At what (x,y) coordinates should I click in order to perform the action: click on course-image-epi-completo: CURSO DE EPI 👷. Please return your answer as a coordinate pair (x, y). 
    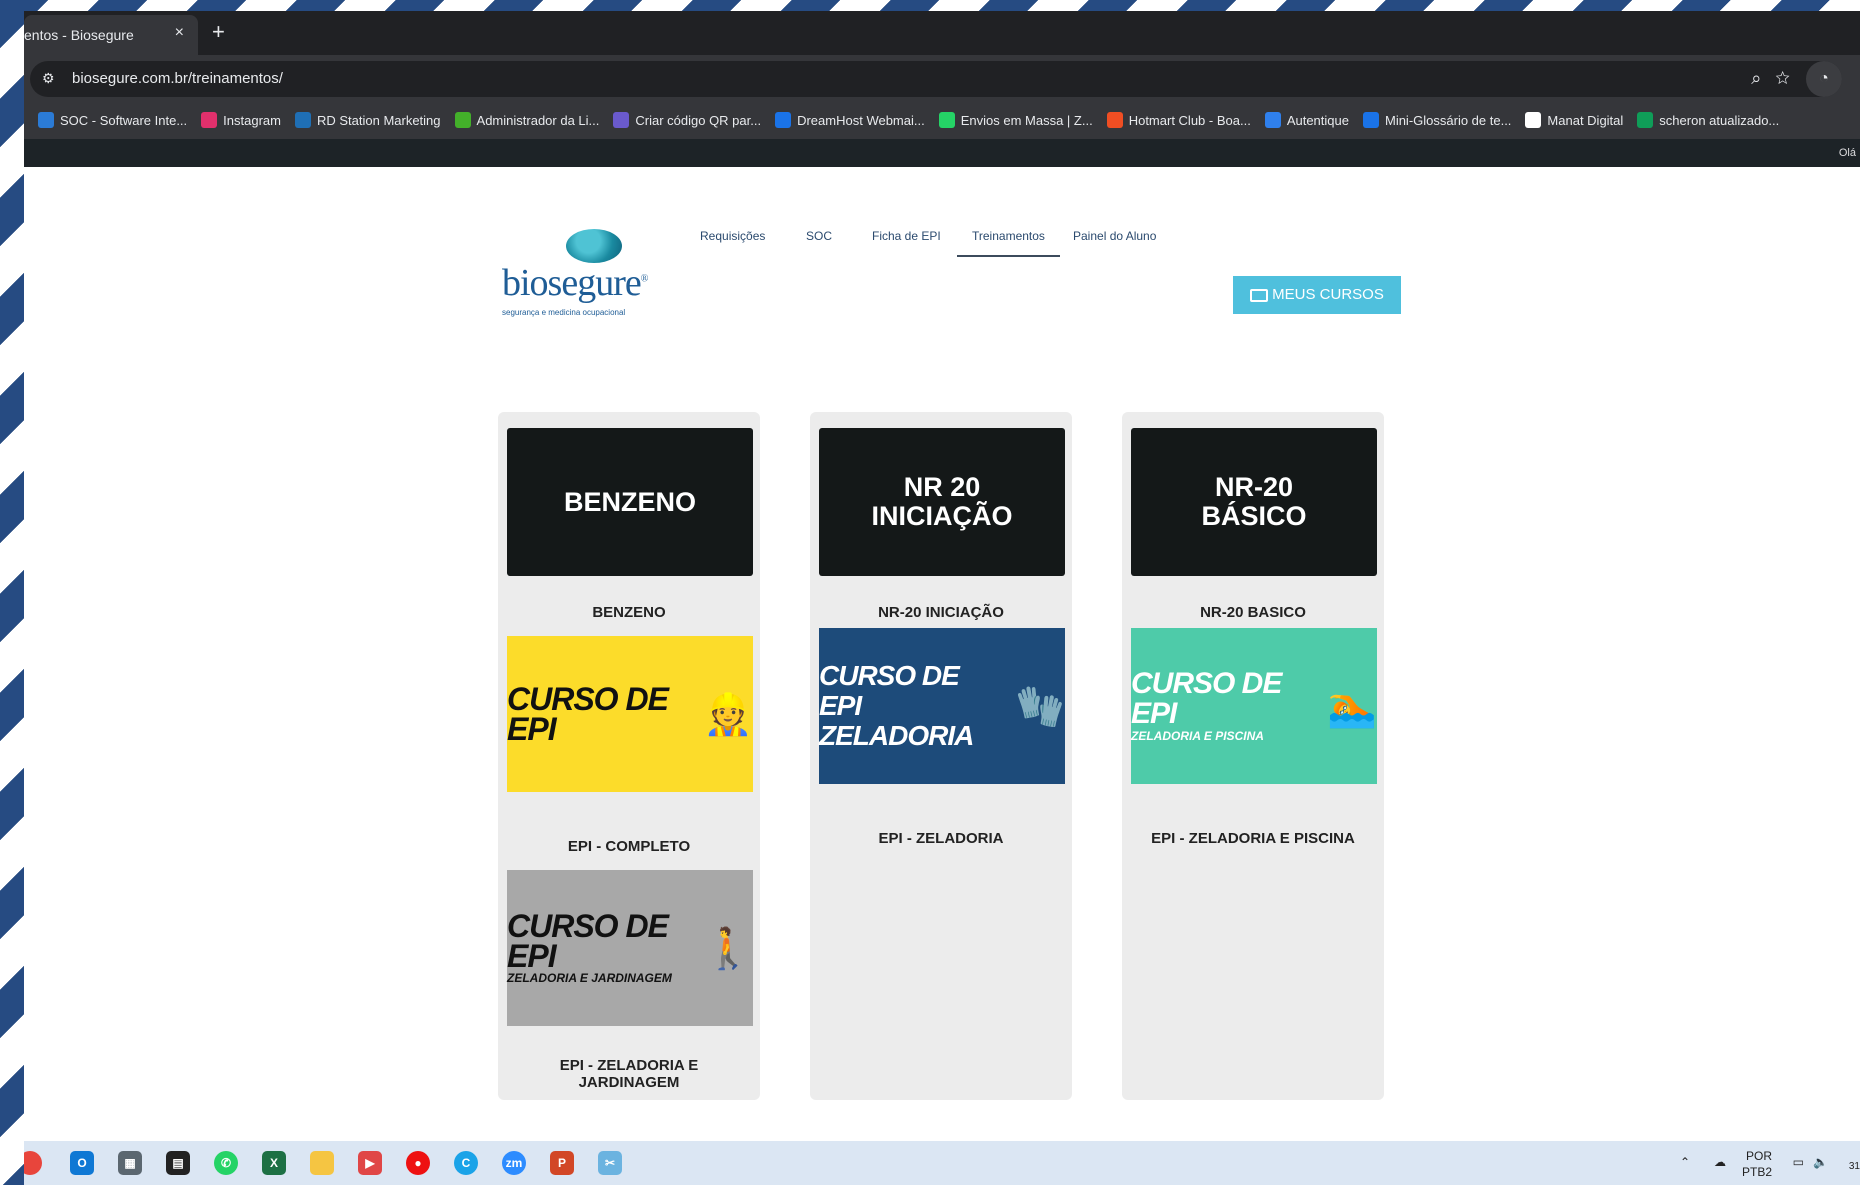
    Looking at the image, I should click on (630, 714).